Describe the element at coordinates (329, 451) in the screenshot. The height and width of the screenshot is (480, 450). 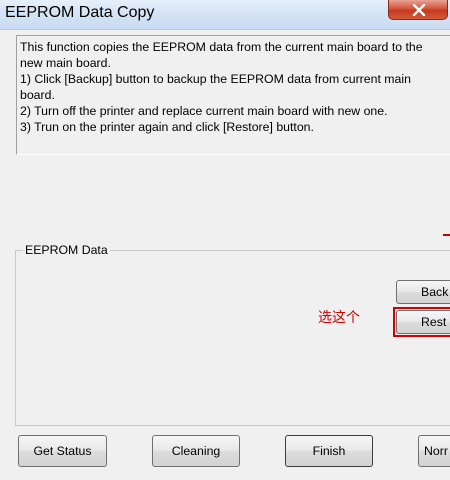
I see `finish-button: Finish` at that location.